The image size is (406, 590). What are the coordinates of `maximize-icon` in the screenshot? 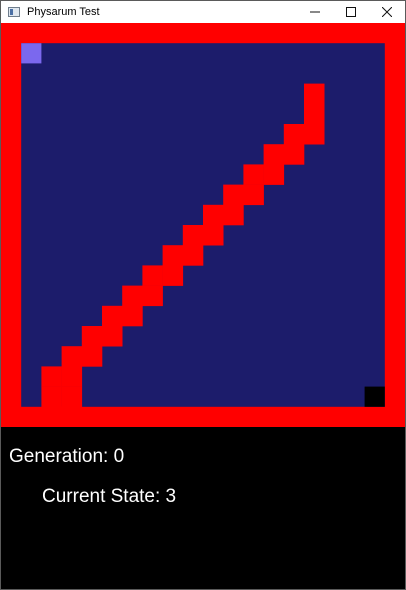 It's located at (351, 12).